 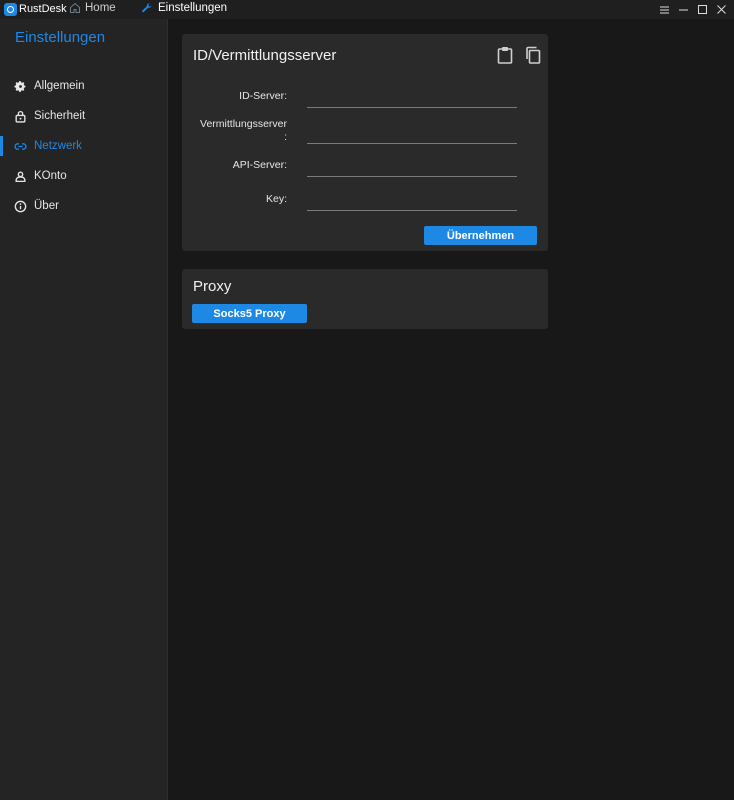 I want to click on sidebar-item-label: Über, so click(x=46, y=206).